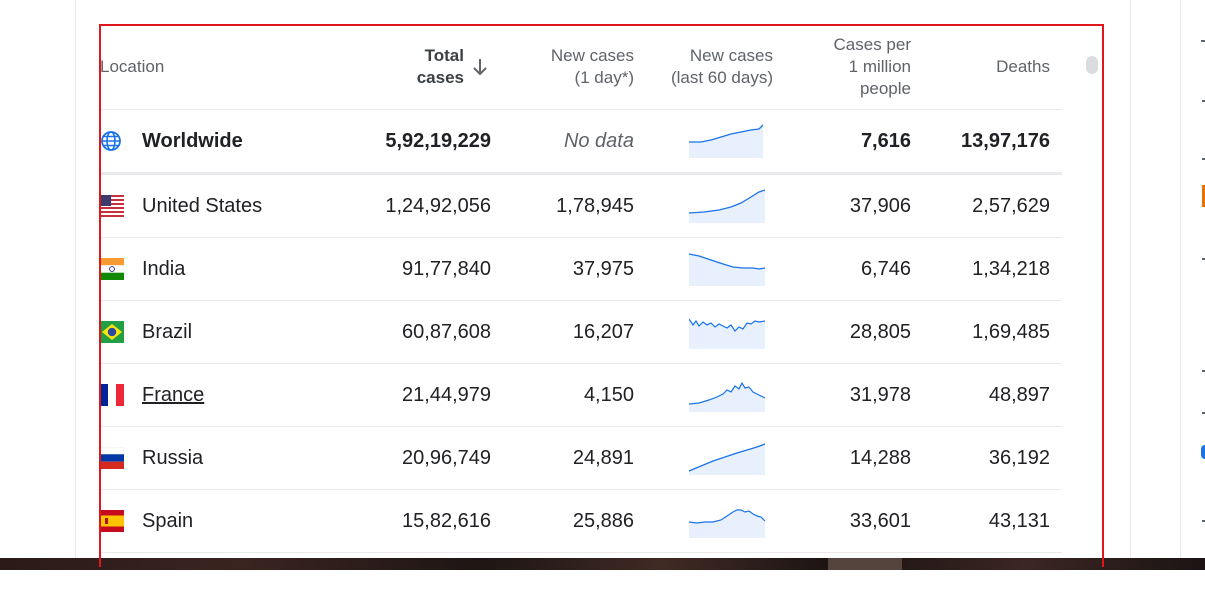 This screenshot has height=594, width=1205. I want to click on deaths: 2,57,629, so click(1011, 205).